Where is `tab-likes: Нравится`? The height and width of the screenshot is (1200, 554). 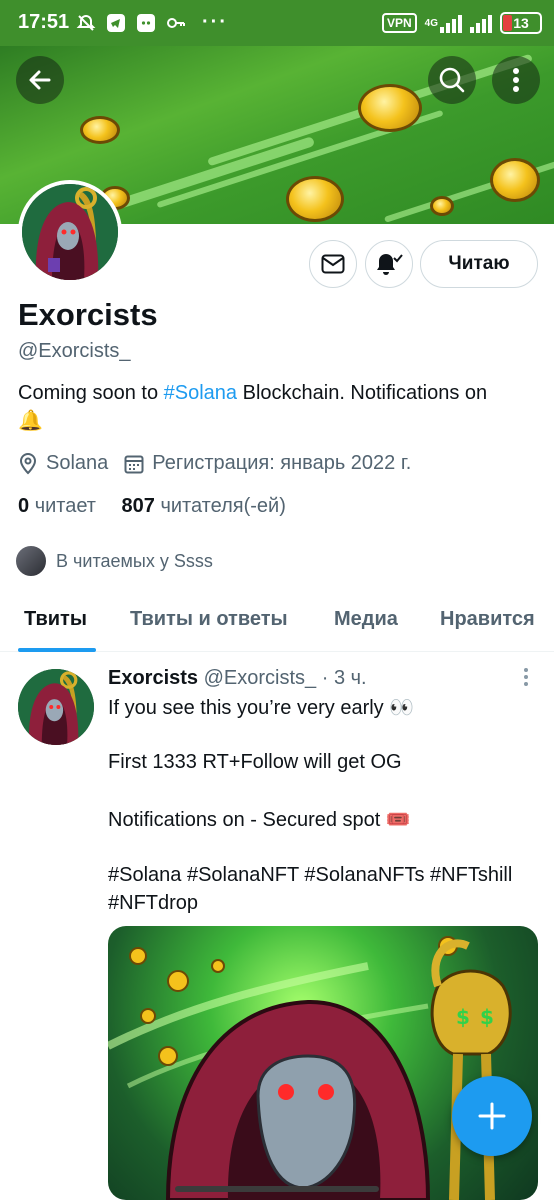 tab-likes: Нравится is located at coordinates (487, 619).